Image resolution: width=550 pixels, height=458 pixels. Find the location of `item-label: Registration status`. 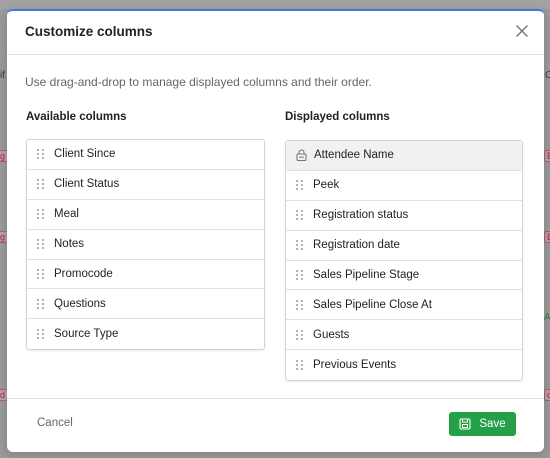

item-label: Registration status is located at coordinates (361, 215).